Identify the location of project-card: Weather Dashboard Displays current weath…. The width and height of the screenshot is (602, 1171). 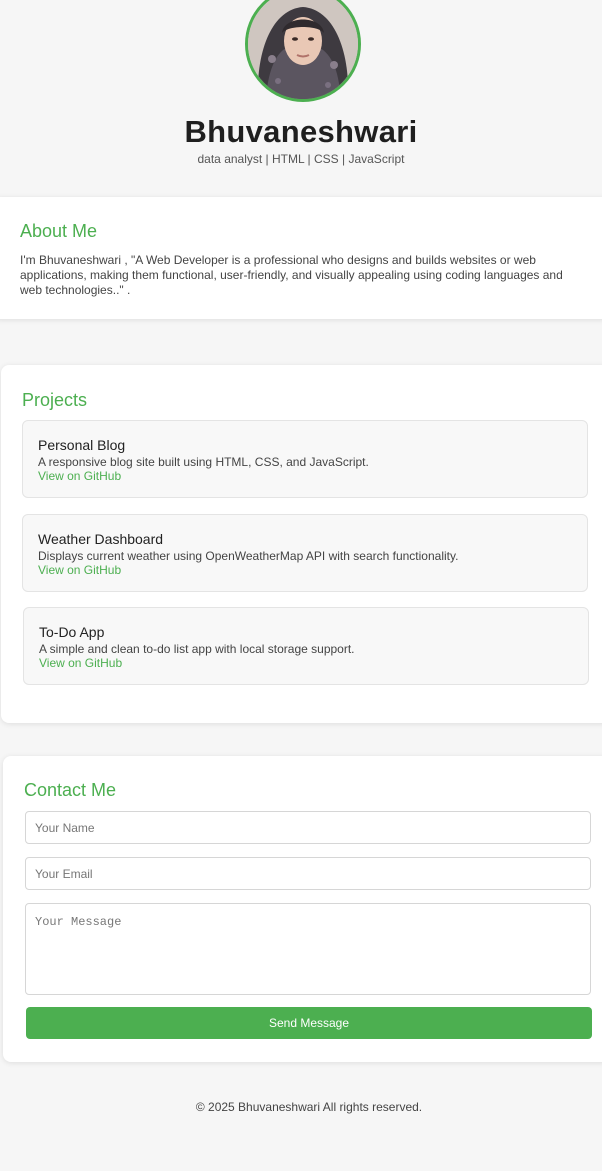
(305, 553).